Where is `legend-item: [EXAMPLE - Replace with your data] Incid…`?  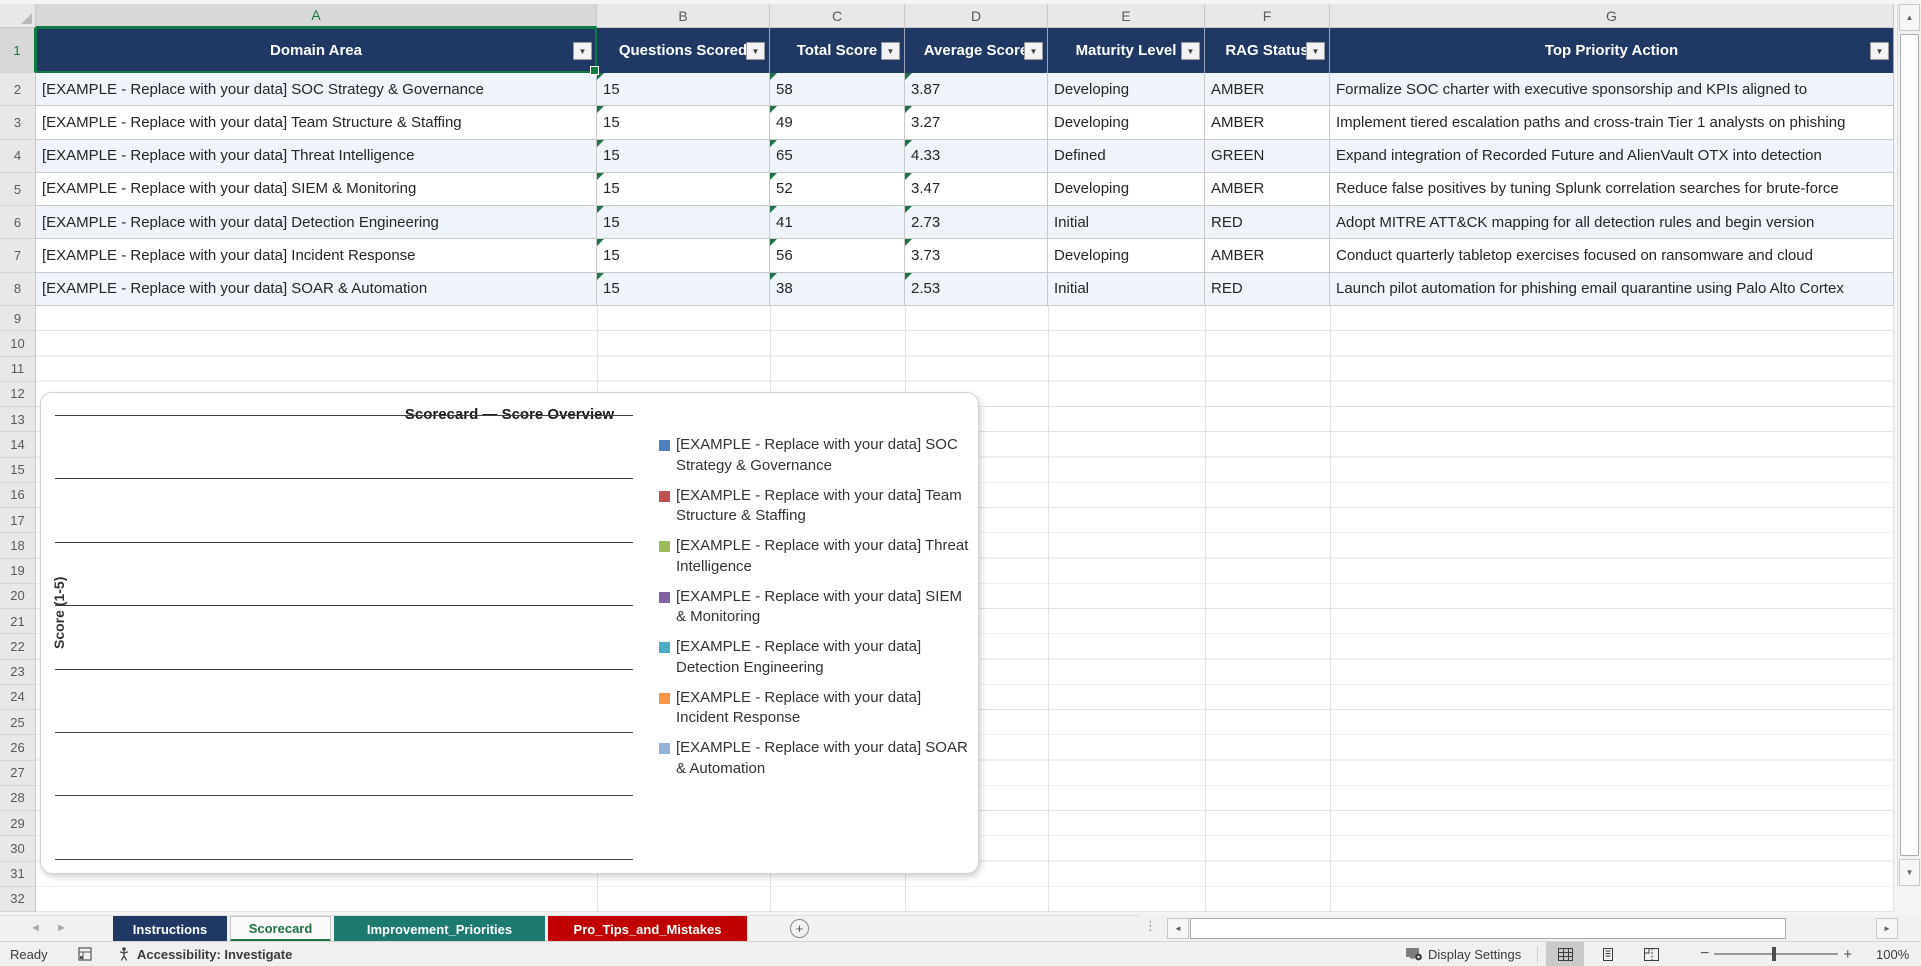
legend-item: [EXAMPLE - Replace with your data] Incid… is located at coordinates (814, 713).